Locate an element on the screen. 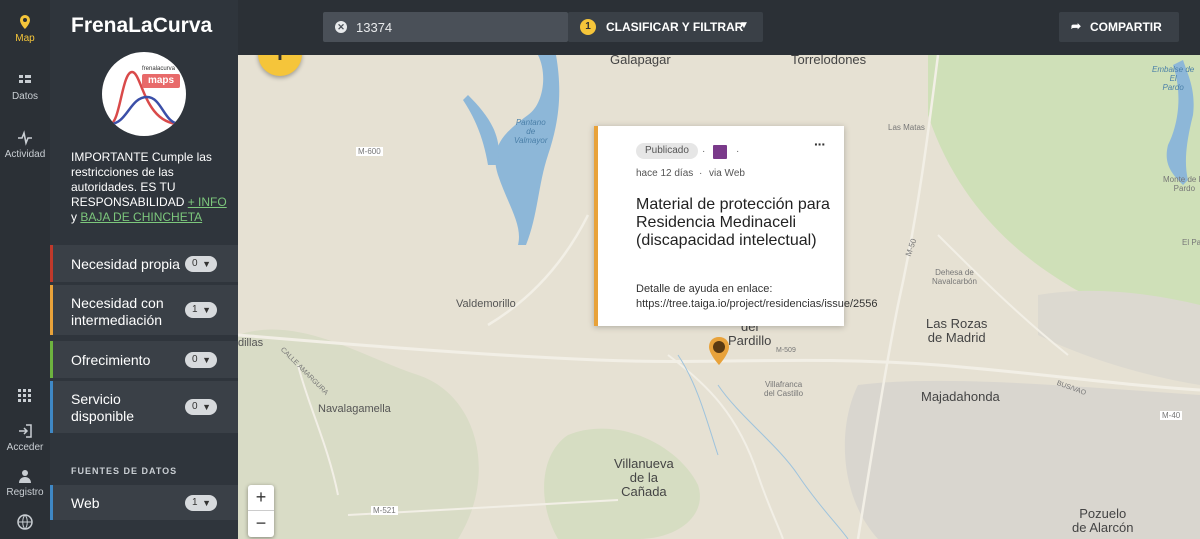  more-menu-icon: ··· is located at coordinates (820, 144).